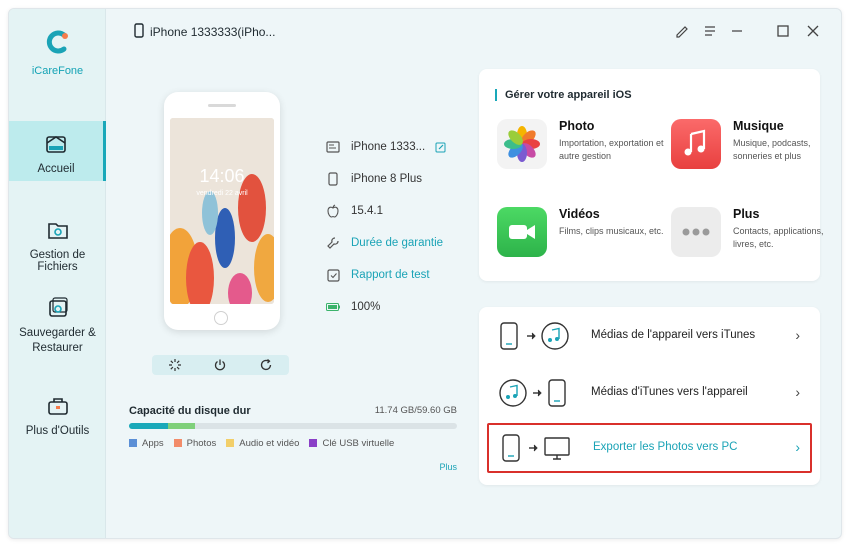 The height and width of the screenshot is (546, 850). What do you see at coordinates (222, 193) in the screenshot?
I see `lock-date: vendredi 22 avril` at bounding box center [222, 193].